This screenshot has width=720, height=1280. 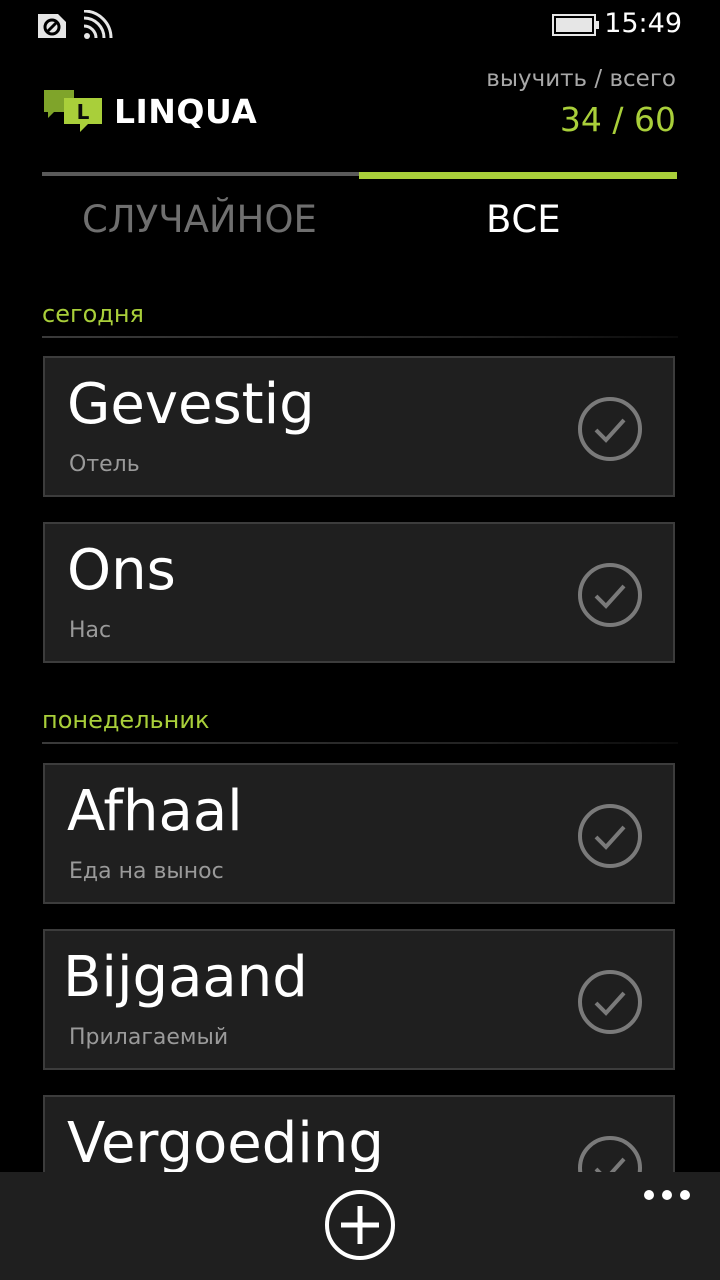 I want to click on section-header-today: сегодня, so click(x=93, y=314).